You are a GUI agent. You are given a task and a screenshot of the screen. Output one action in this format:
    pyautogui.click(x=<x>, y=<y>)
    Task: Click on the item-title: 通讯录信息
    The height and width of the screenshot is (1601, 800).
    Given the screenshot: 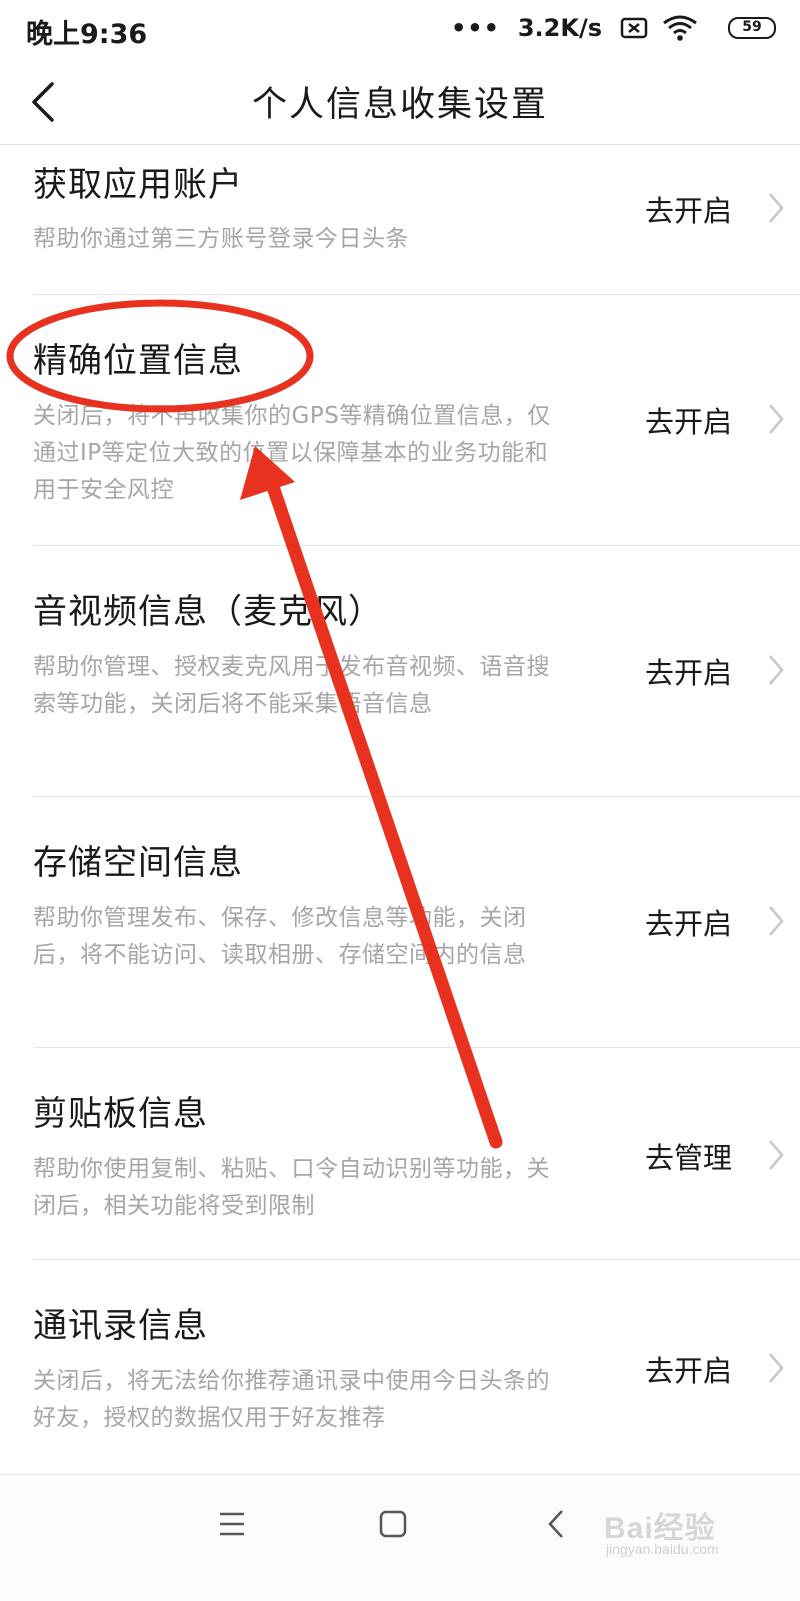 What is the action you would take?
    pyautogui.click(x=120, y=1326)
    